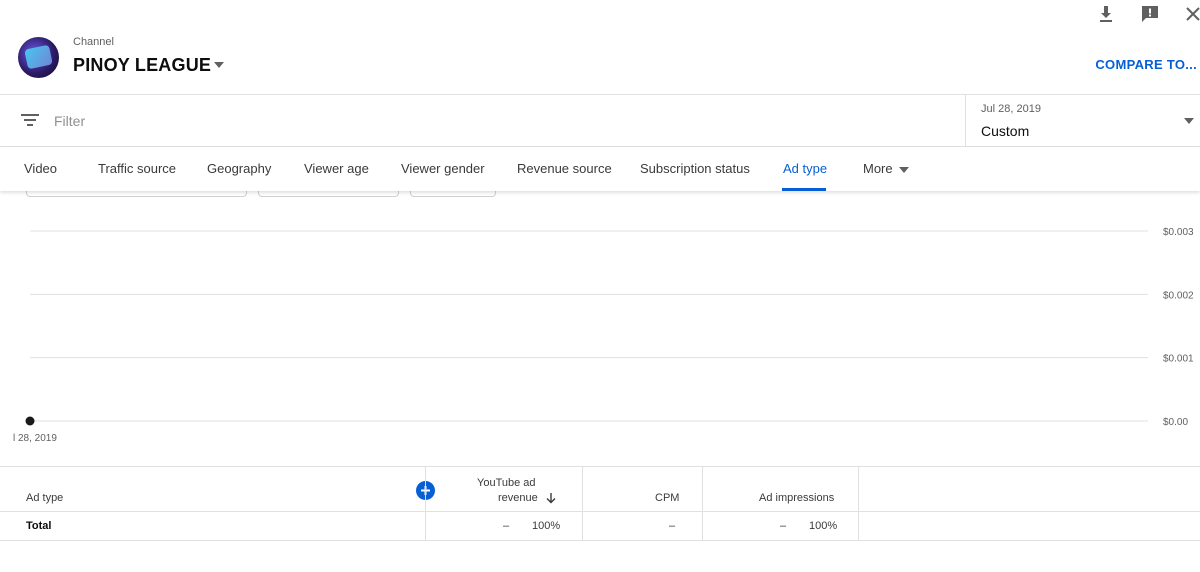 This screenshot has height=572, width=1200. I want to click on tab-revenue-source: Revenue source, so click(564, 168).